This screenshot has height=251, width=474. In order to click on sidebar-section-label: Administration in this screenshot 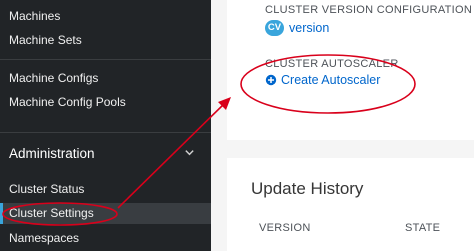, I will do `click(52, 153)`.